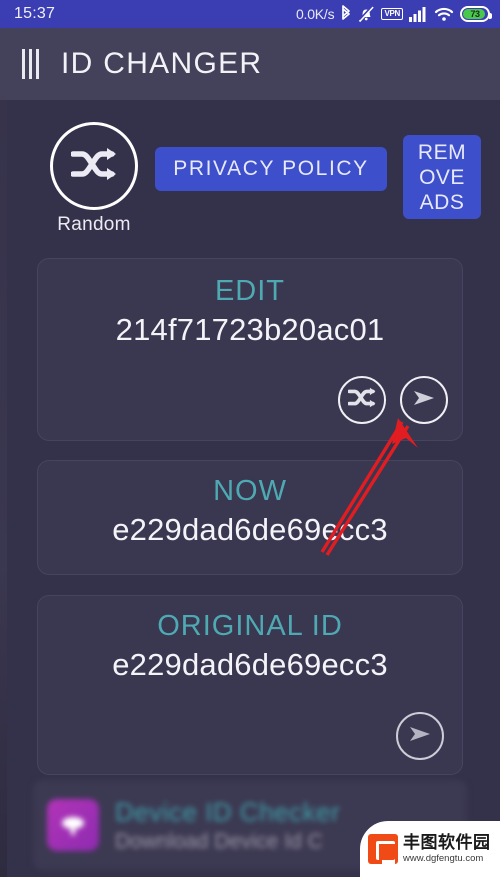  I want to click on site-watermark: 丰图软件园 www.dgfengtu.com, so click(430, 849).